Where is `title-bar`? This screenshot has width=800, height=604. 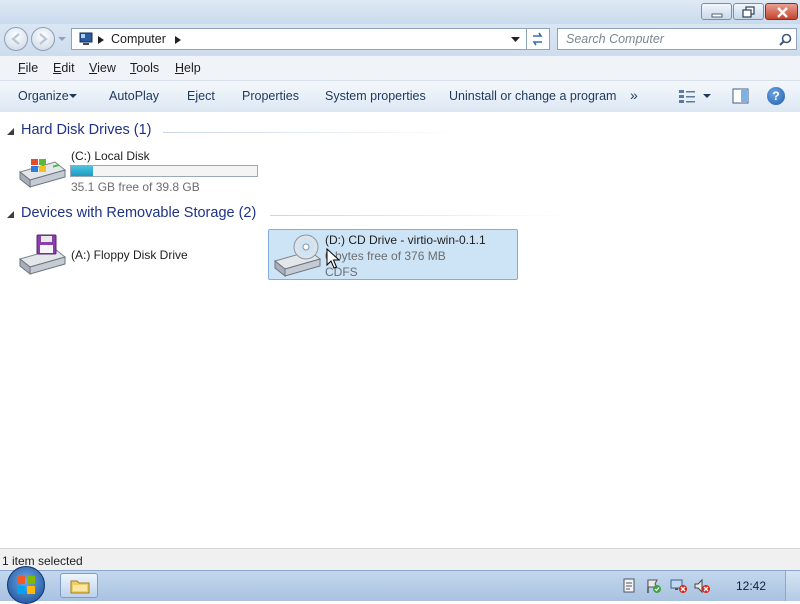 title-bar is located at coordinates (400, 12).